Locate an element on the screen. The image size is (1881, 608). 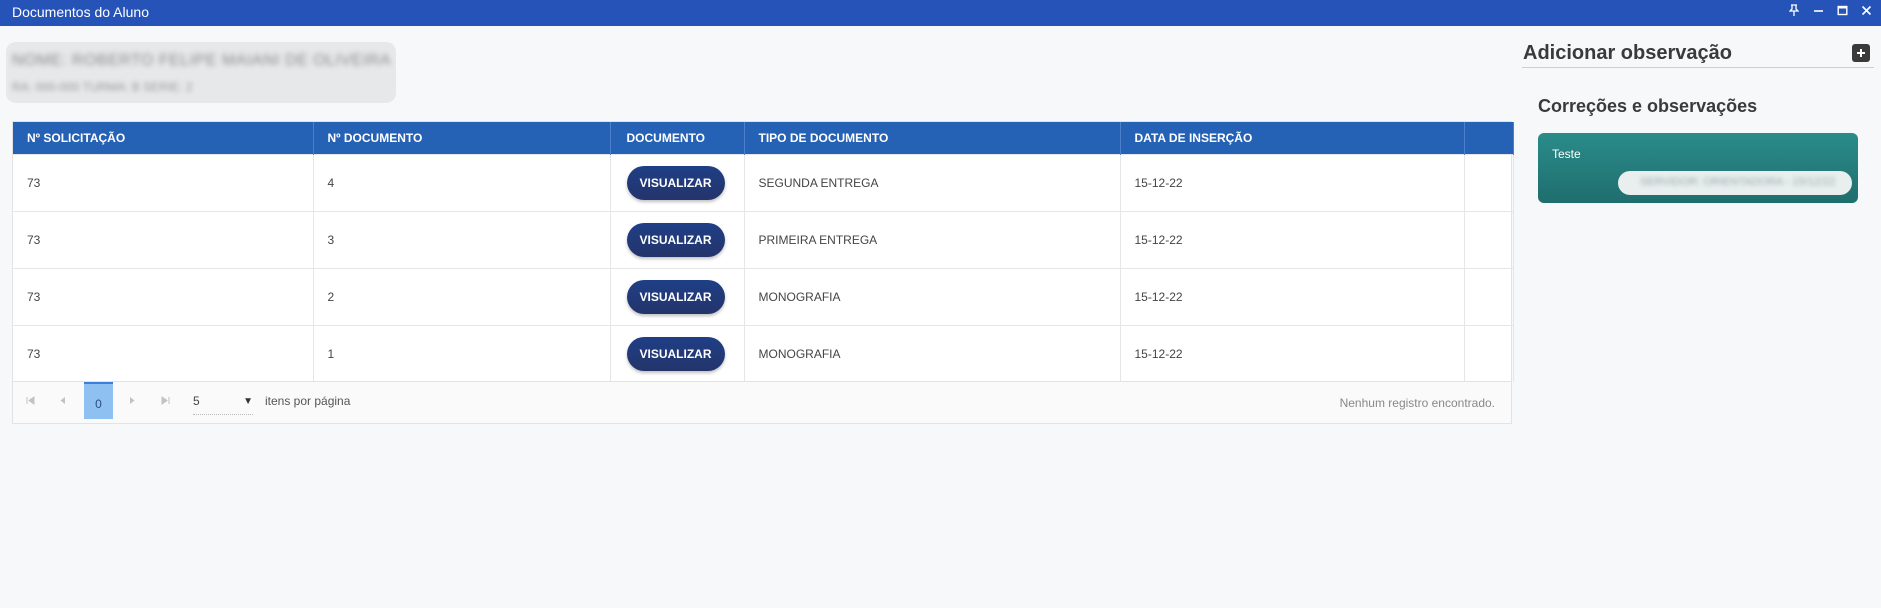
last-page-icon is located at coordinates (165, 402).